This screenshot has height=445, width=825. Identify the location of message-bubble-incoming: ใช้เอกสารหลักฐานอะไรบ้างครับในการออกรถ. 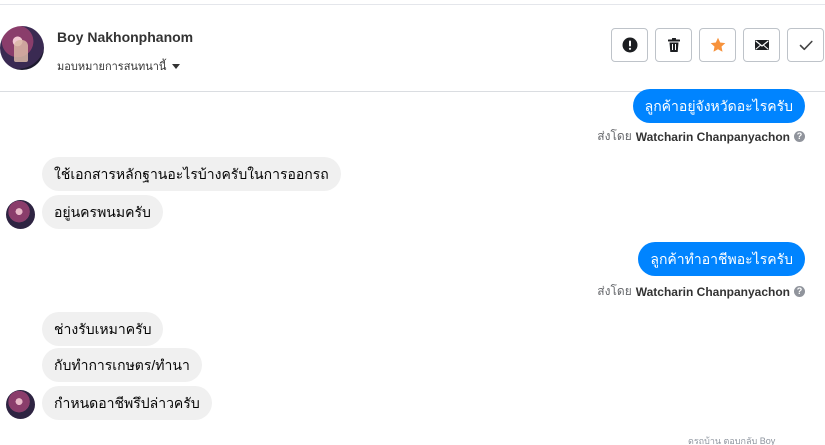
(191, 174).